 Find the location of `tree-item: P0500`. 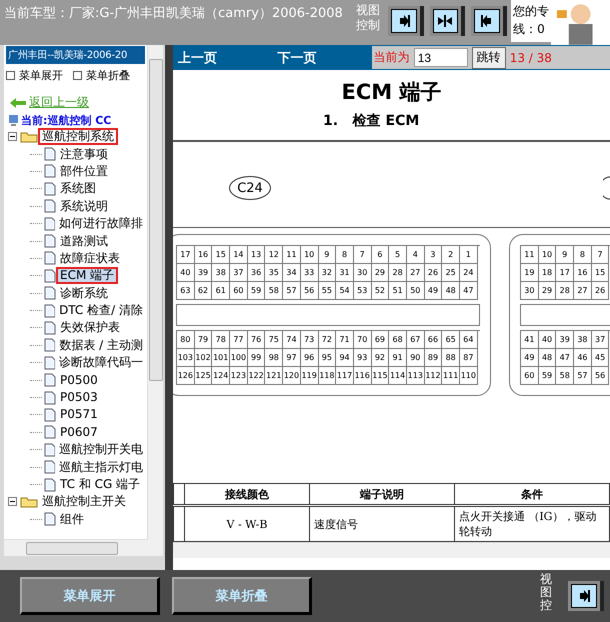

tree-item: P0500 is located at coordinates (79, 380).